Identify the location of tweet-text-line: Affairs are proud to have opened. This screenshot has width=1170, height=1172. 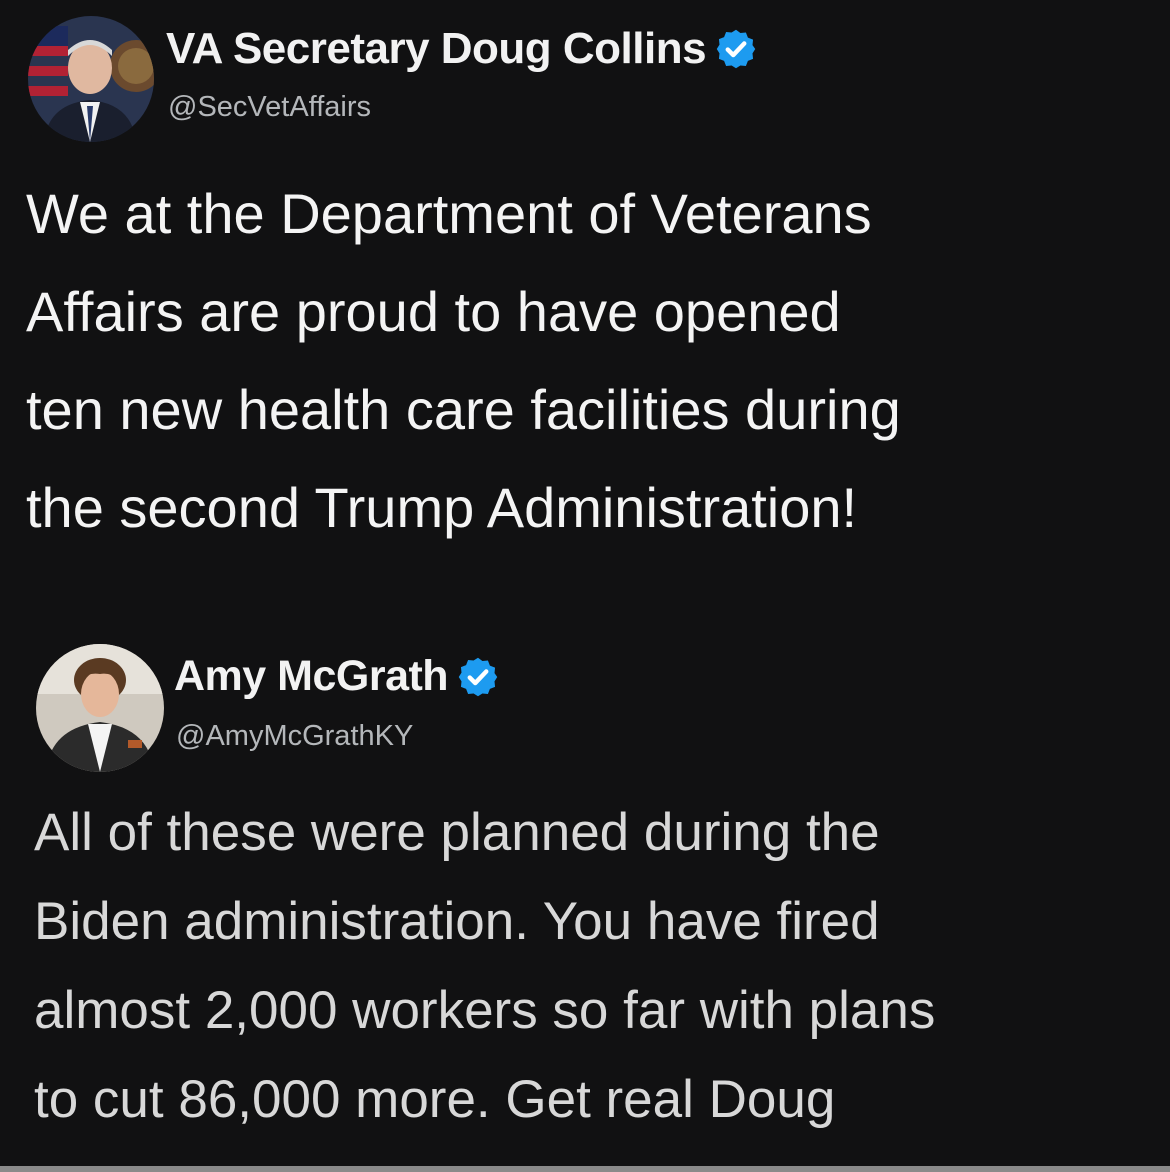
(433, 311).